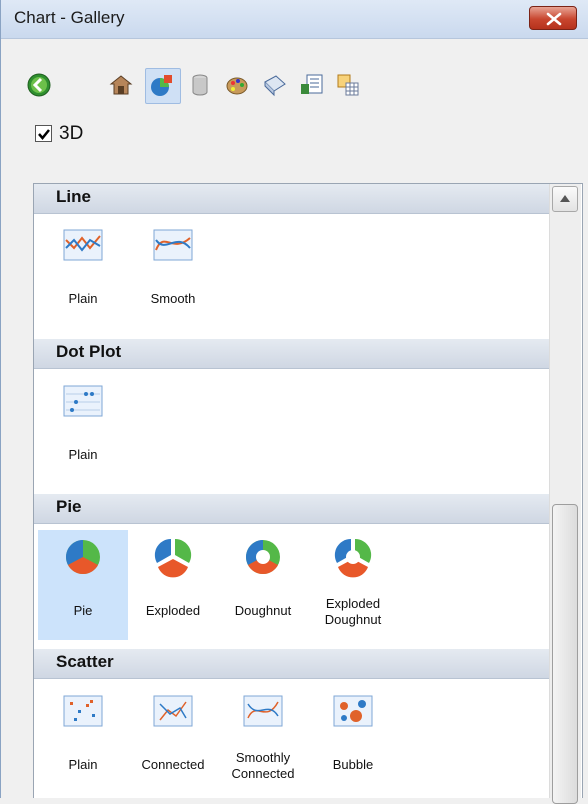  What do you see at coordinates (275, 85) in the screenshot?
I see `plane-icon` at bounding box center [275, 85].